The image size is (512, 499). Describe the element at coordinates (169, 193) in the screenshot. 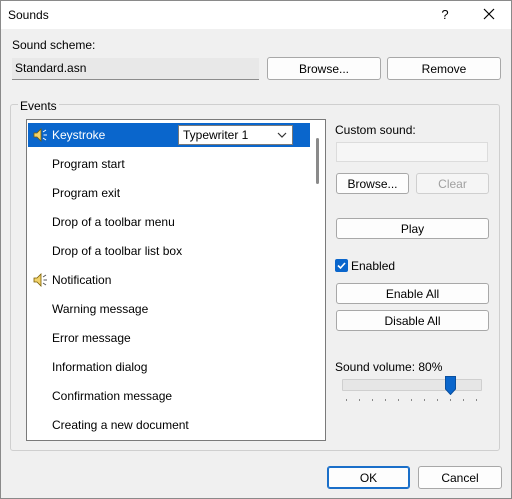

I see `list-item: Program exit` at that location.